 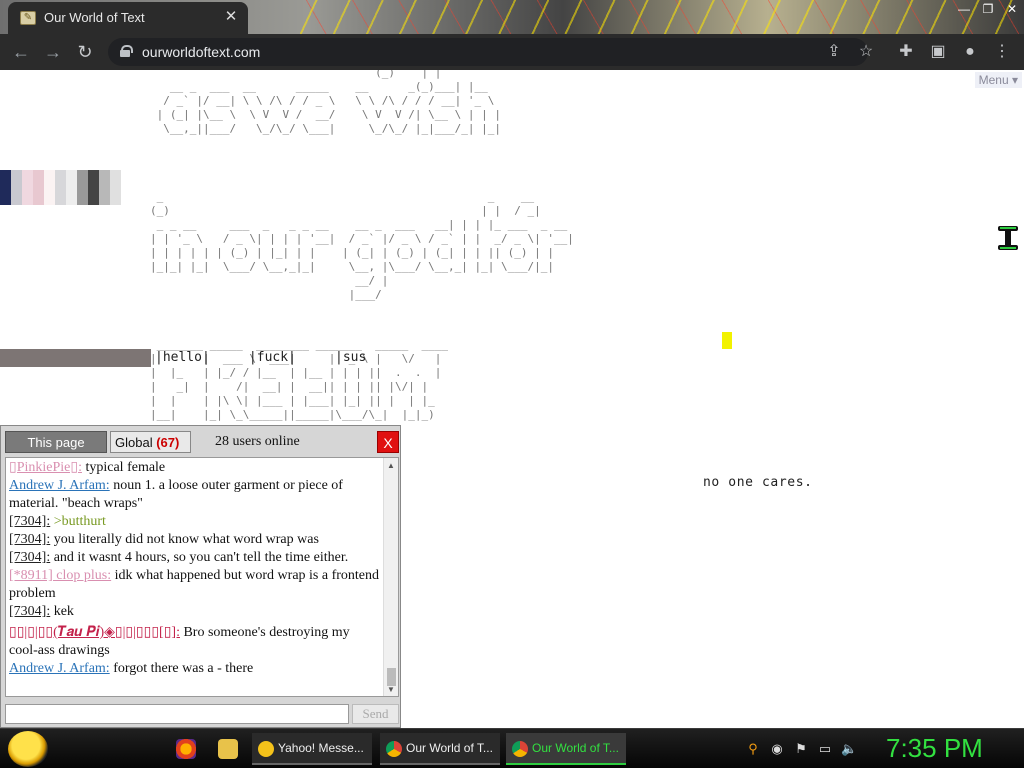 I want to click on file-explorer-icon, so click(x=228, y=749).